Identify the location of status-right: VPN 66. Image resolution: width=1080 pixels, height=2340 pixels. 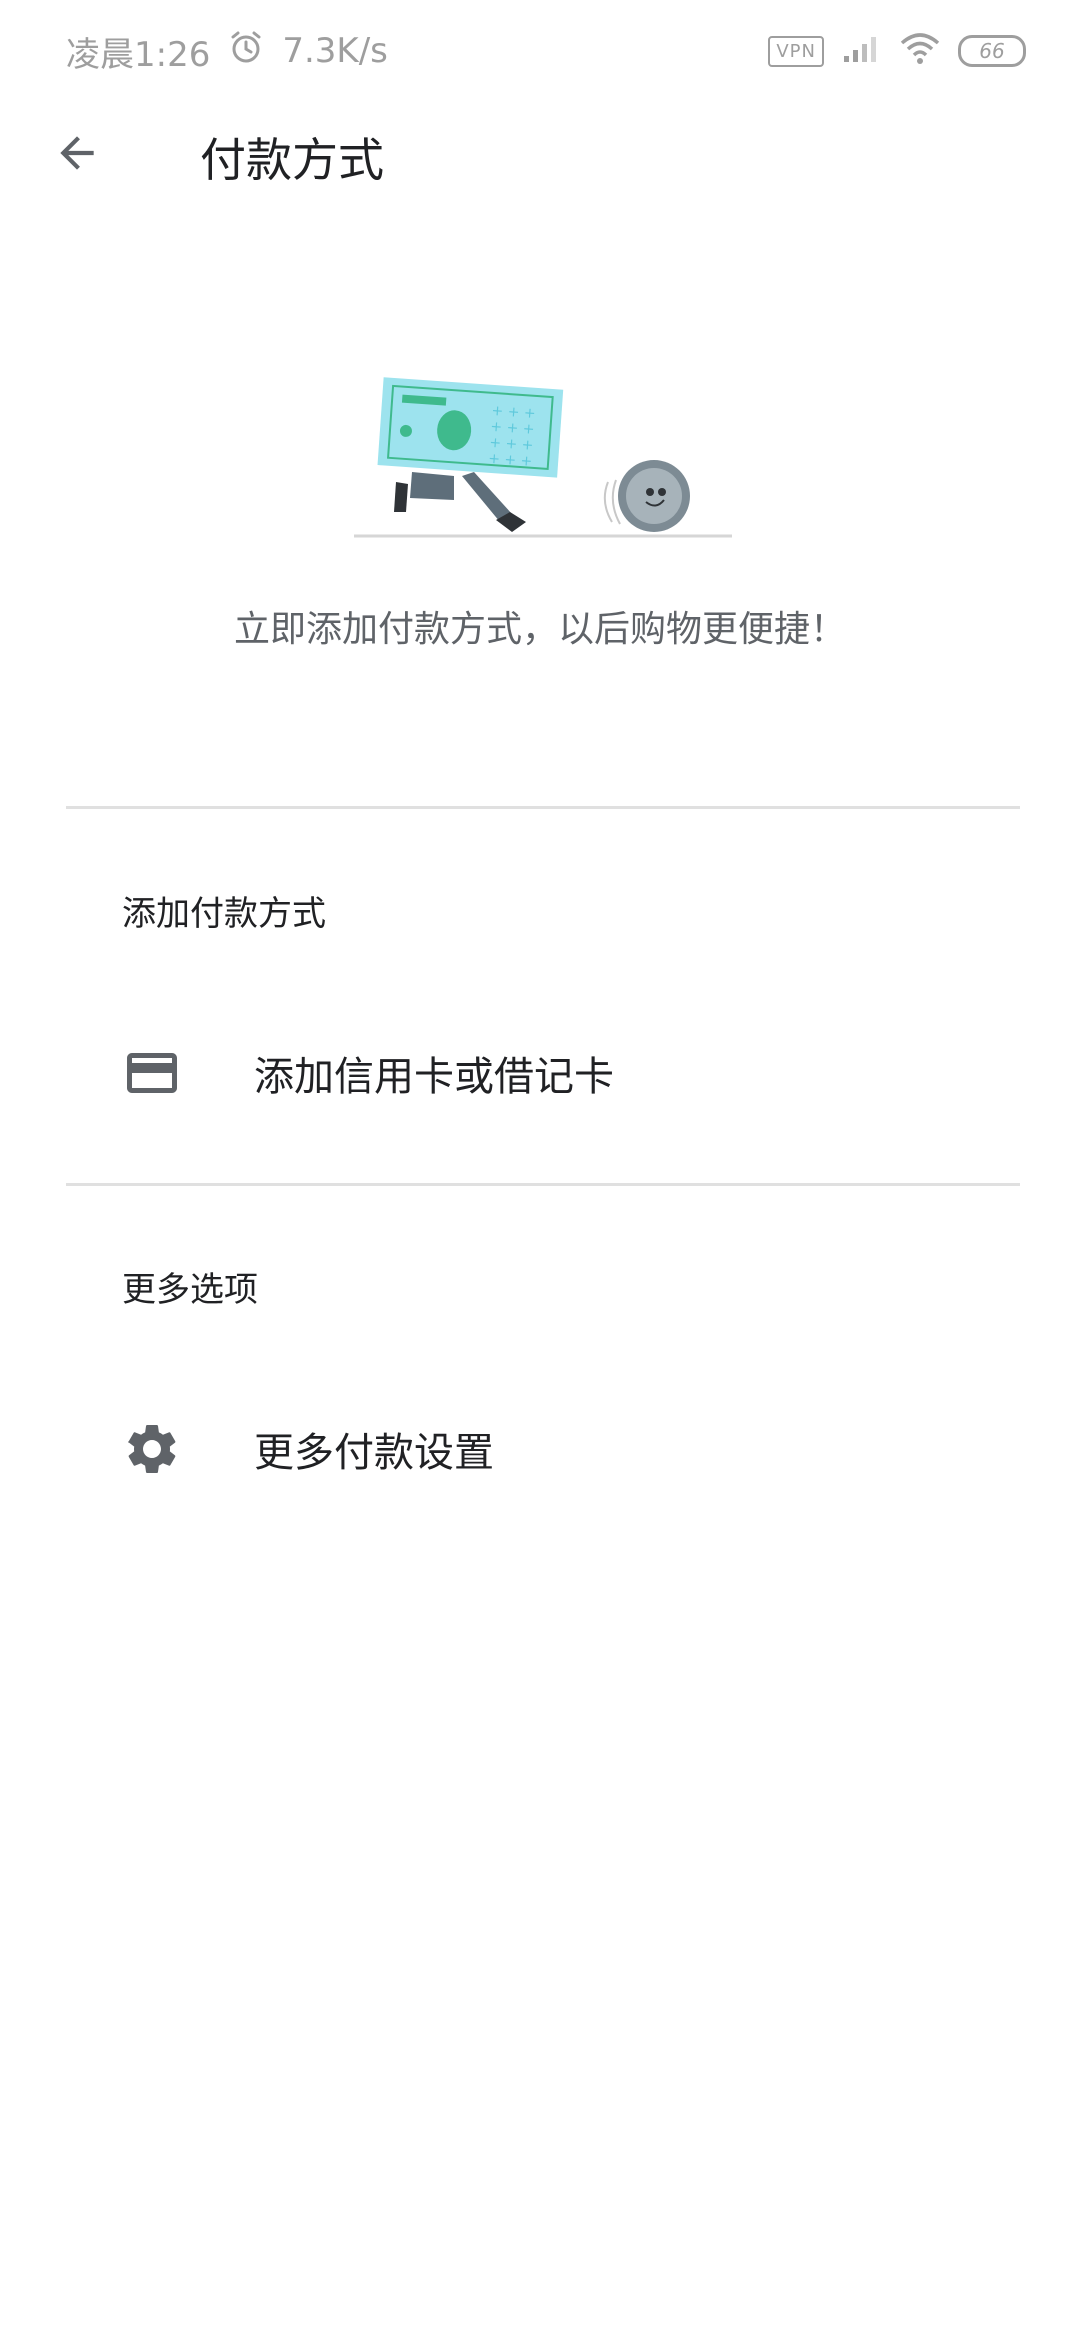
(897, 51).